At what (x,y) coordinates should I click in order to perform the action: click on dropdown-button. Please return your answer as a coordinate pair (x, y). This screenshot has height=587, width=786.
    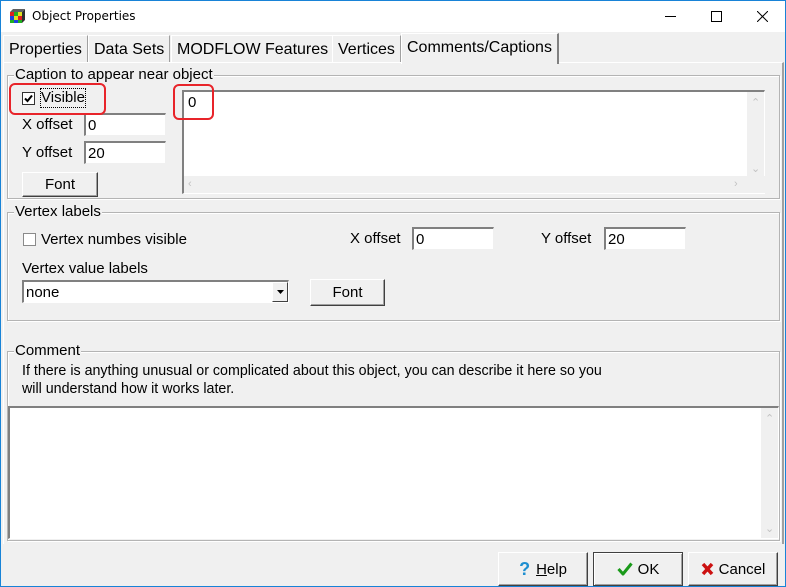
    Looking at the image, I should click on (280, 292).